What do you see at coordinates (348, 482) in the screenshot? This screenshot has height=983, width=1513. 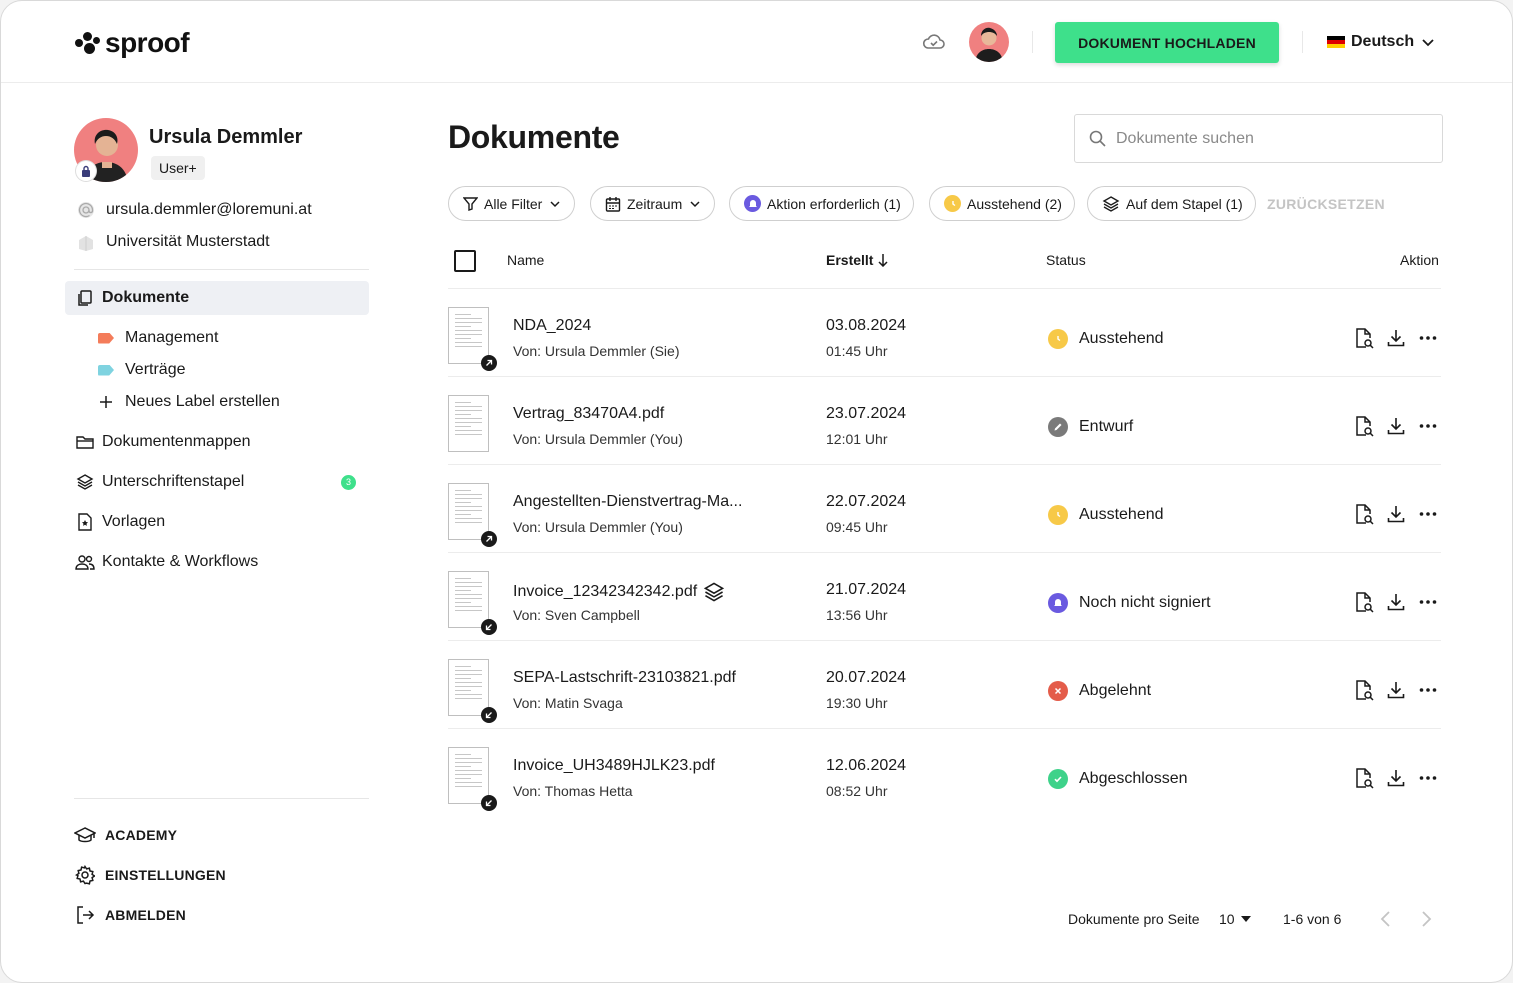 I see `stack-count-badge: 3` at bounding box center [348, 482].